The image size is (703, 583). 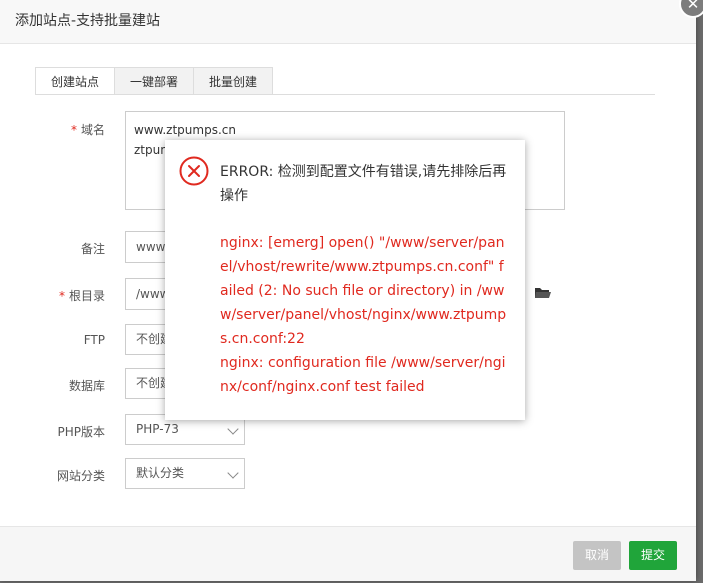 I want to click on submit-button: 提交, so click(x=653, y=555).